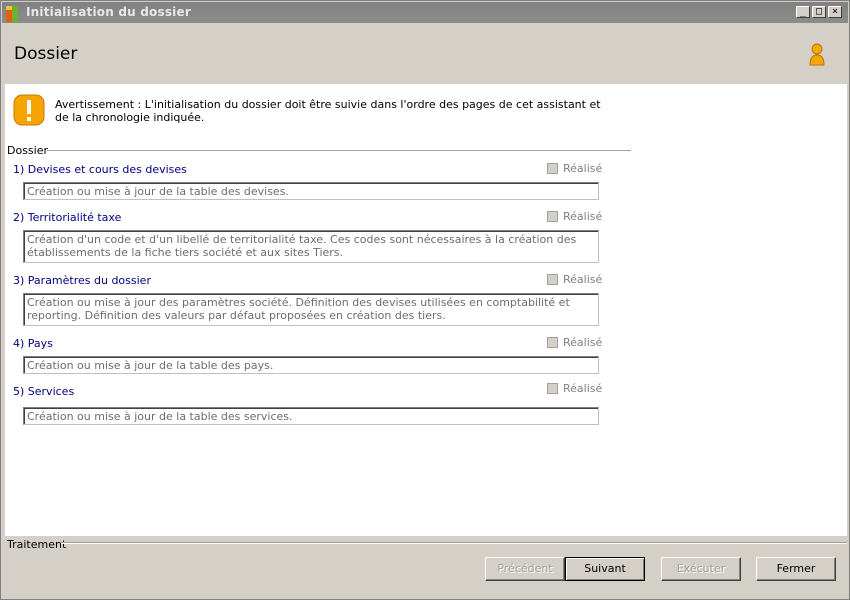 Image resolution: width=850 pixels, height=600 pixels. I want to click on step-title-devises: 1) Devises et cours des devises, so click(100, 169).